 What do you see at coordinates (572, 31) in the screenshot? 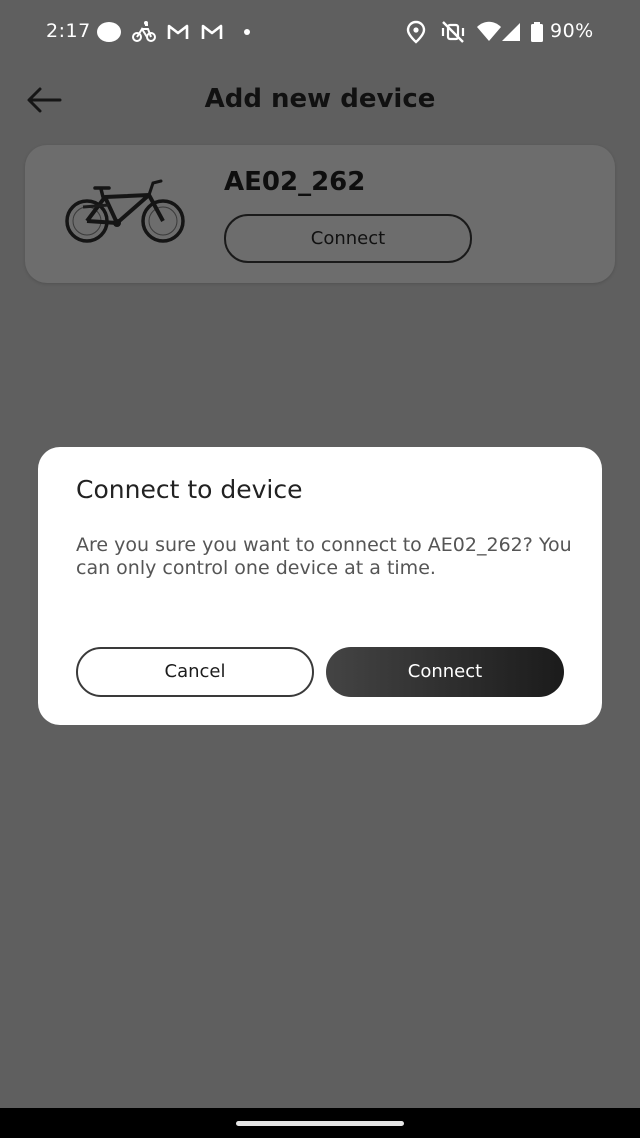
I see `battery-percent: 90%` at bounding box center [572, 31].